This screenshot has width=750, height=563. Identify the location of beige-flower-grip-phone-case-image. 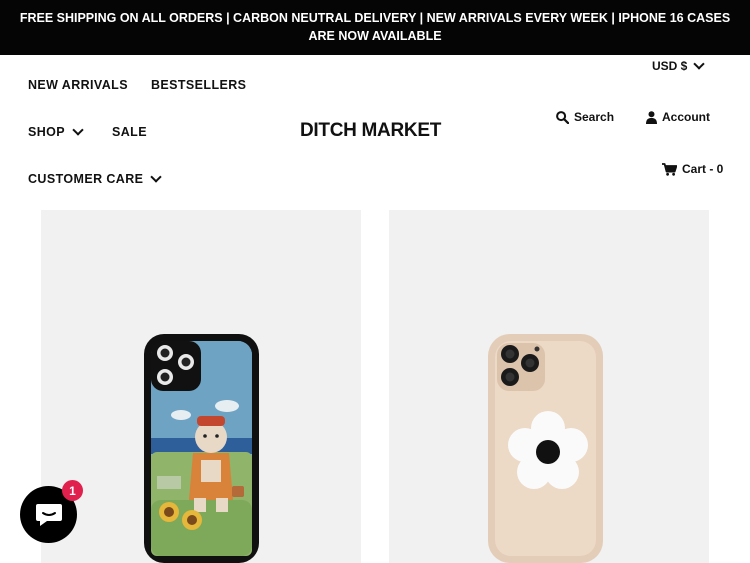
(545, 448).